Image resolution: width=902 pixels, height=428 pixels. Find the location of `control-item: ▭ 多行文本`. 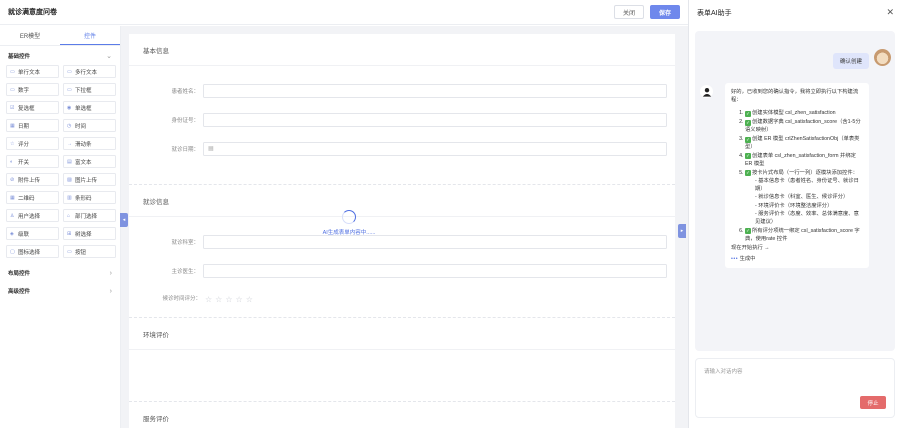

control-item: ▭ 多行文本 is located at coordinates (89, 71).